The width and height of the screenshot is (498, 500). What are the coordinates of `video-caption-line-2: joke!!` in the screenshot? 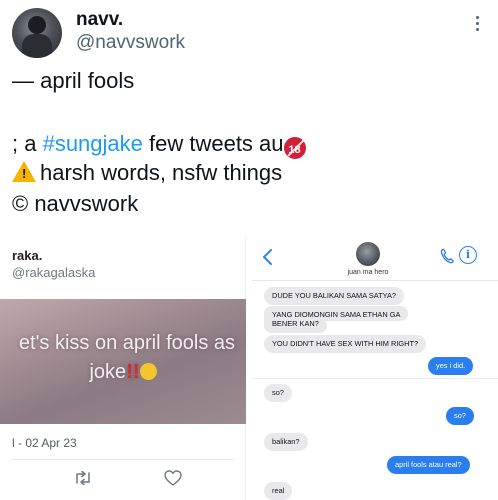 It's located at (123, 372).